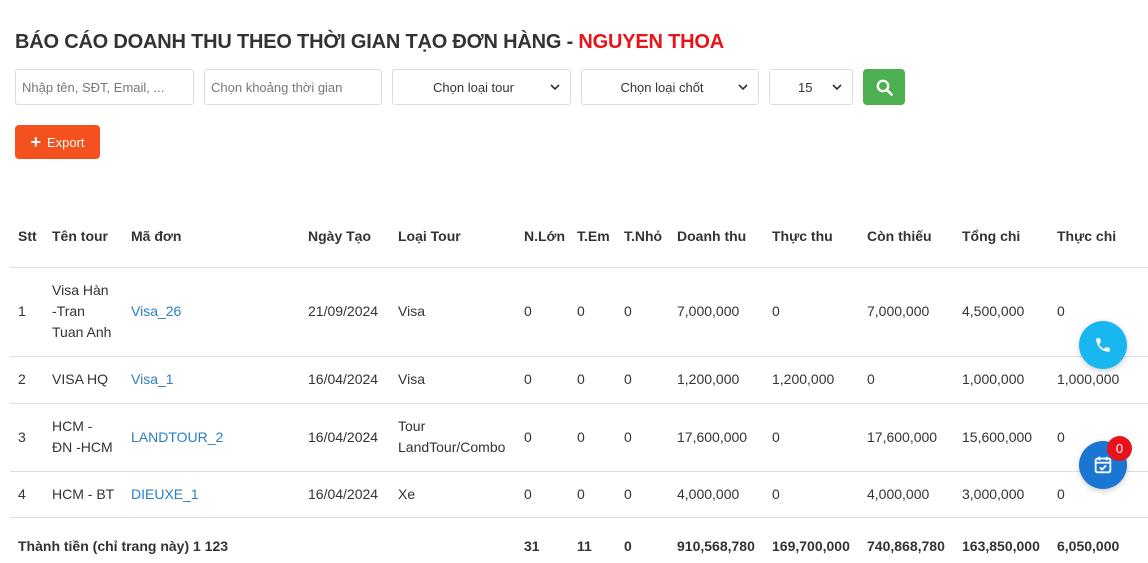  I want to click on column-header: Lợ, so click(1144, 236).